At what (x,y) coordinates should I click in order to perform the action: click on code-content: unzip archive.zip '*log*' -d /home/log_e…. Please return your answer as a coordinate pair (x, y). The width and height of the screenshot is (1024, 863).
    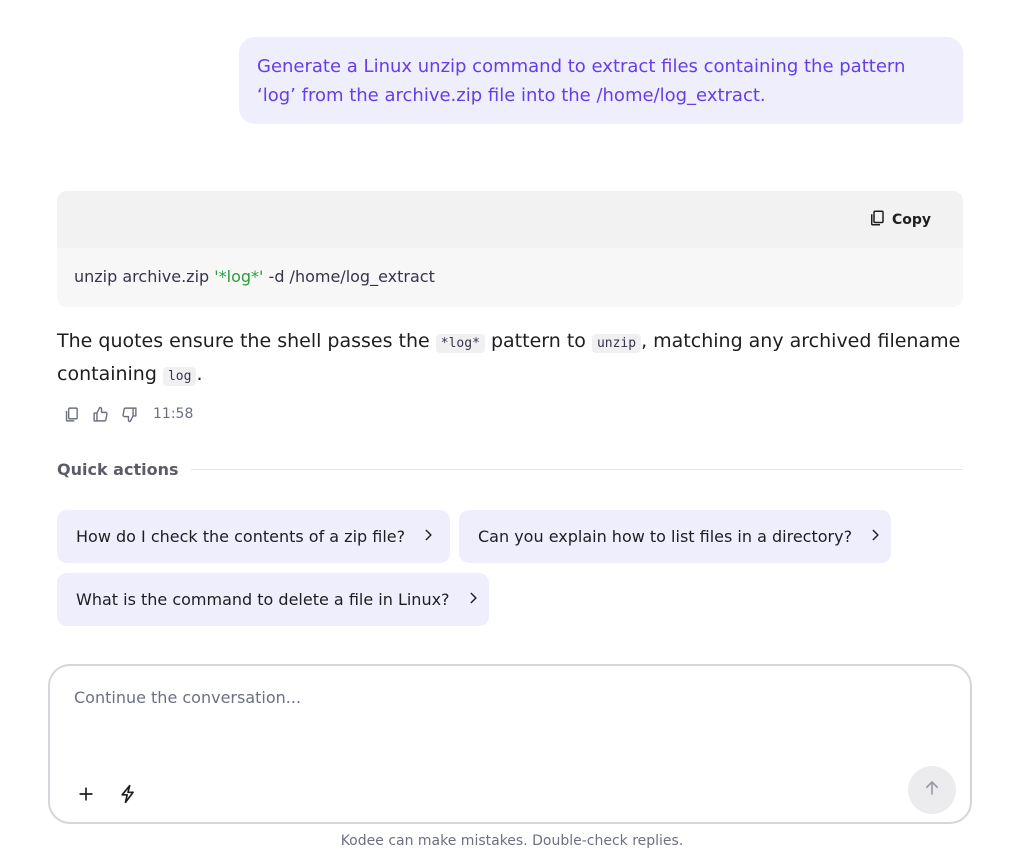
    Looking at the image, I should click on (510, 277).